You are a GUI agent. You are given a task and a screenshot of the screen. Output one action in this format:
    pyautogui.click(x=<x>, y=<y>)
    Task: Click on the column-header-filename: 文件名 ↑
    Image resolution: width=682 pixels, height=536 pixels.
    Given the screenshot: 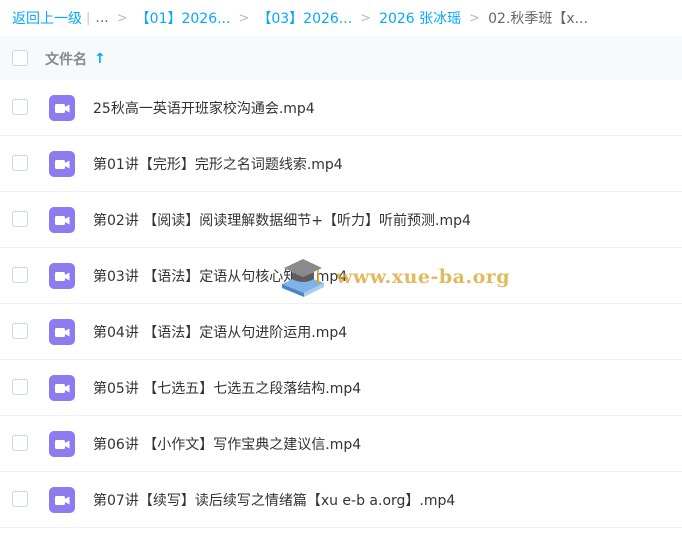 What is the action you would take?
    pyautogui.click(x=75, y=59)
    